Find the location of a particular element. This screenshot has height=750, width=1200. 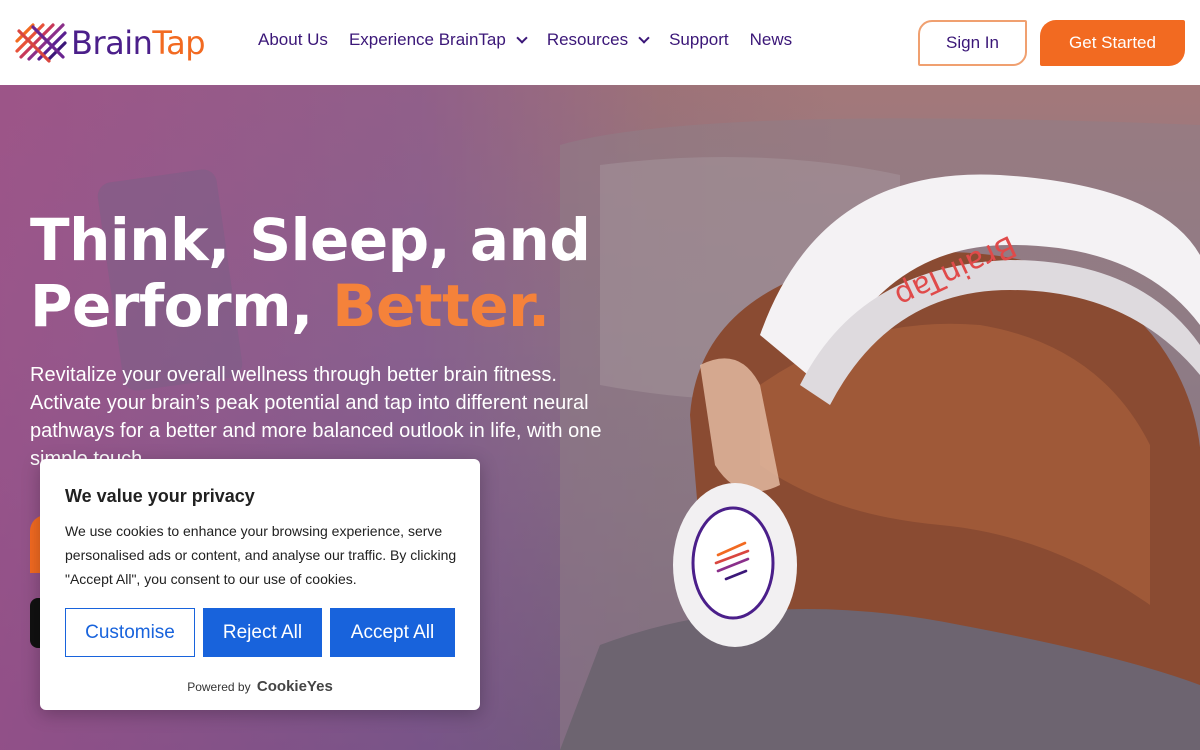

accept-all-button: Accept All is located at coordinates (392, 632).